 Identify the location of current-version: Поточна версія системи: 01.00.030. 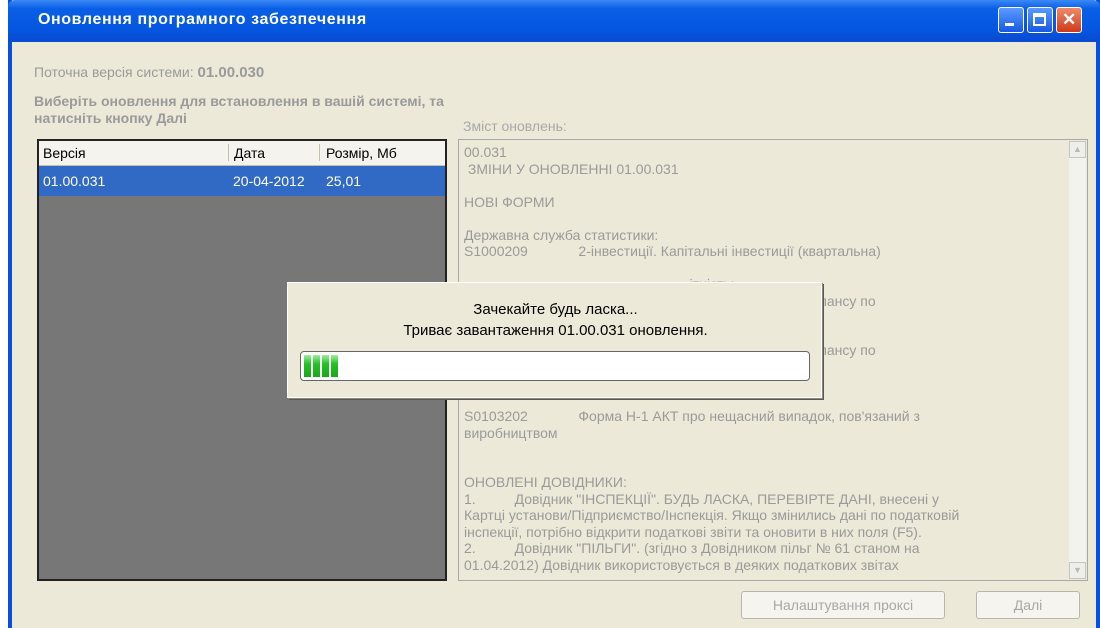
(149, 72).